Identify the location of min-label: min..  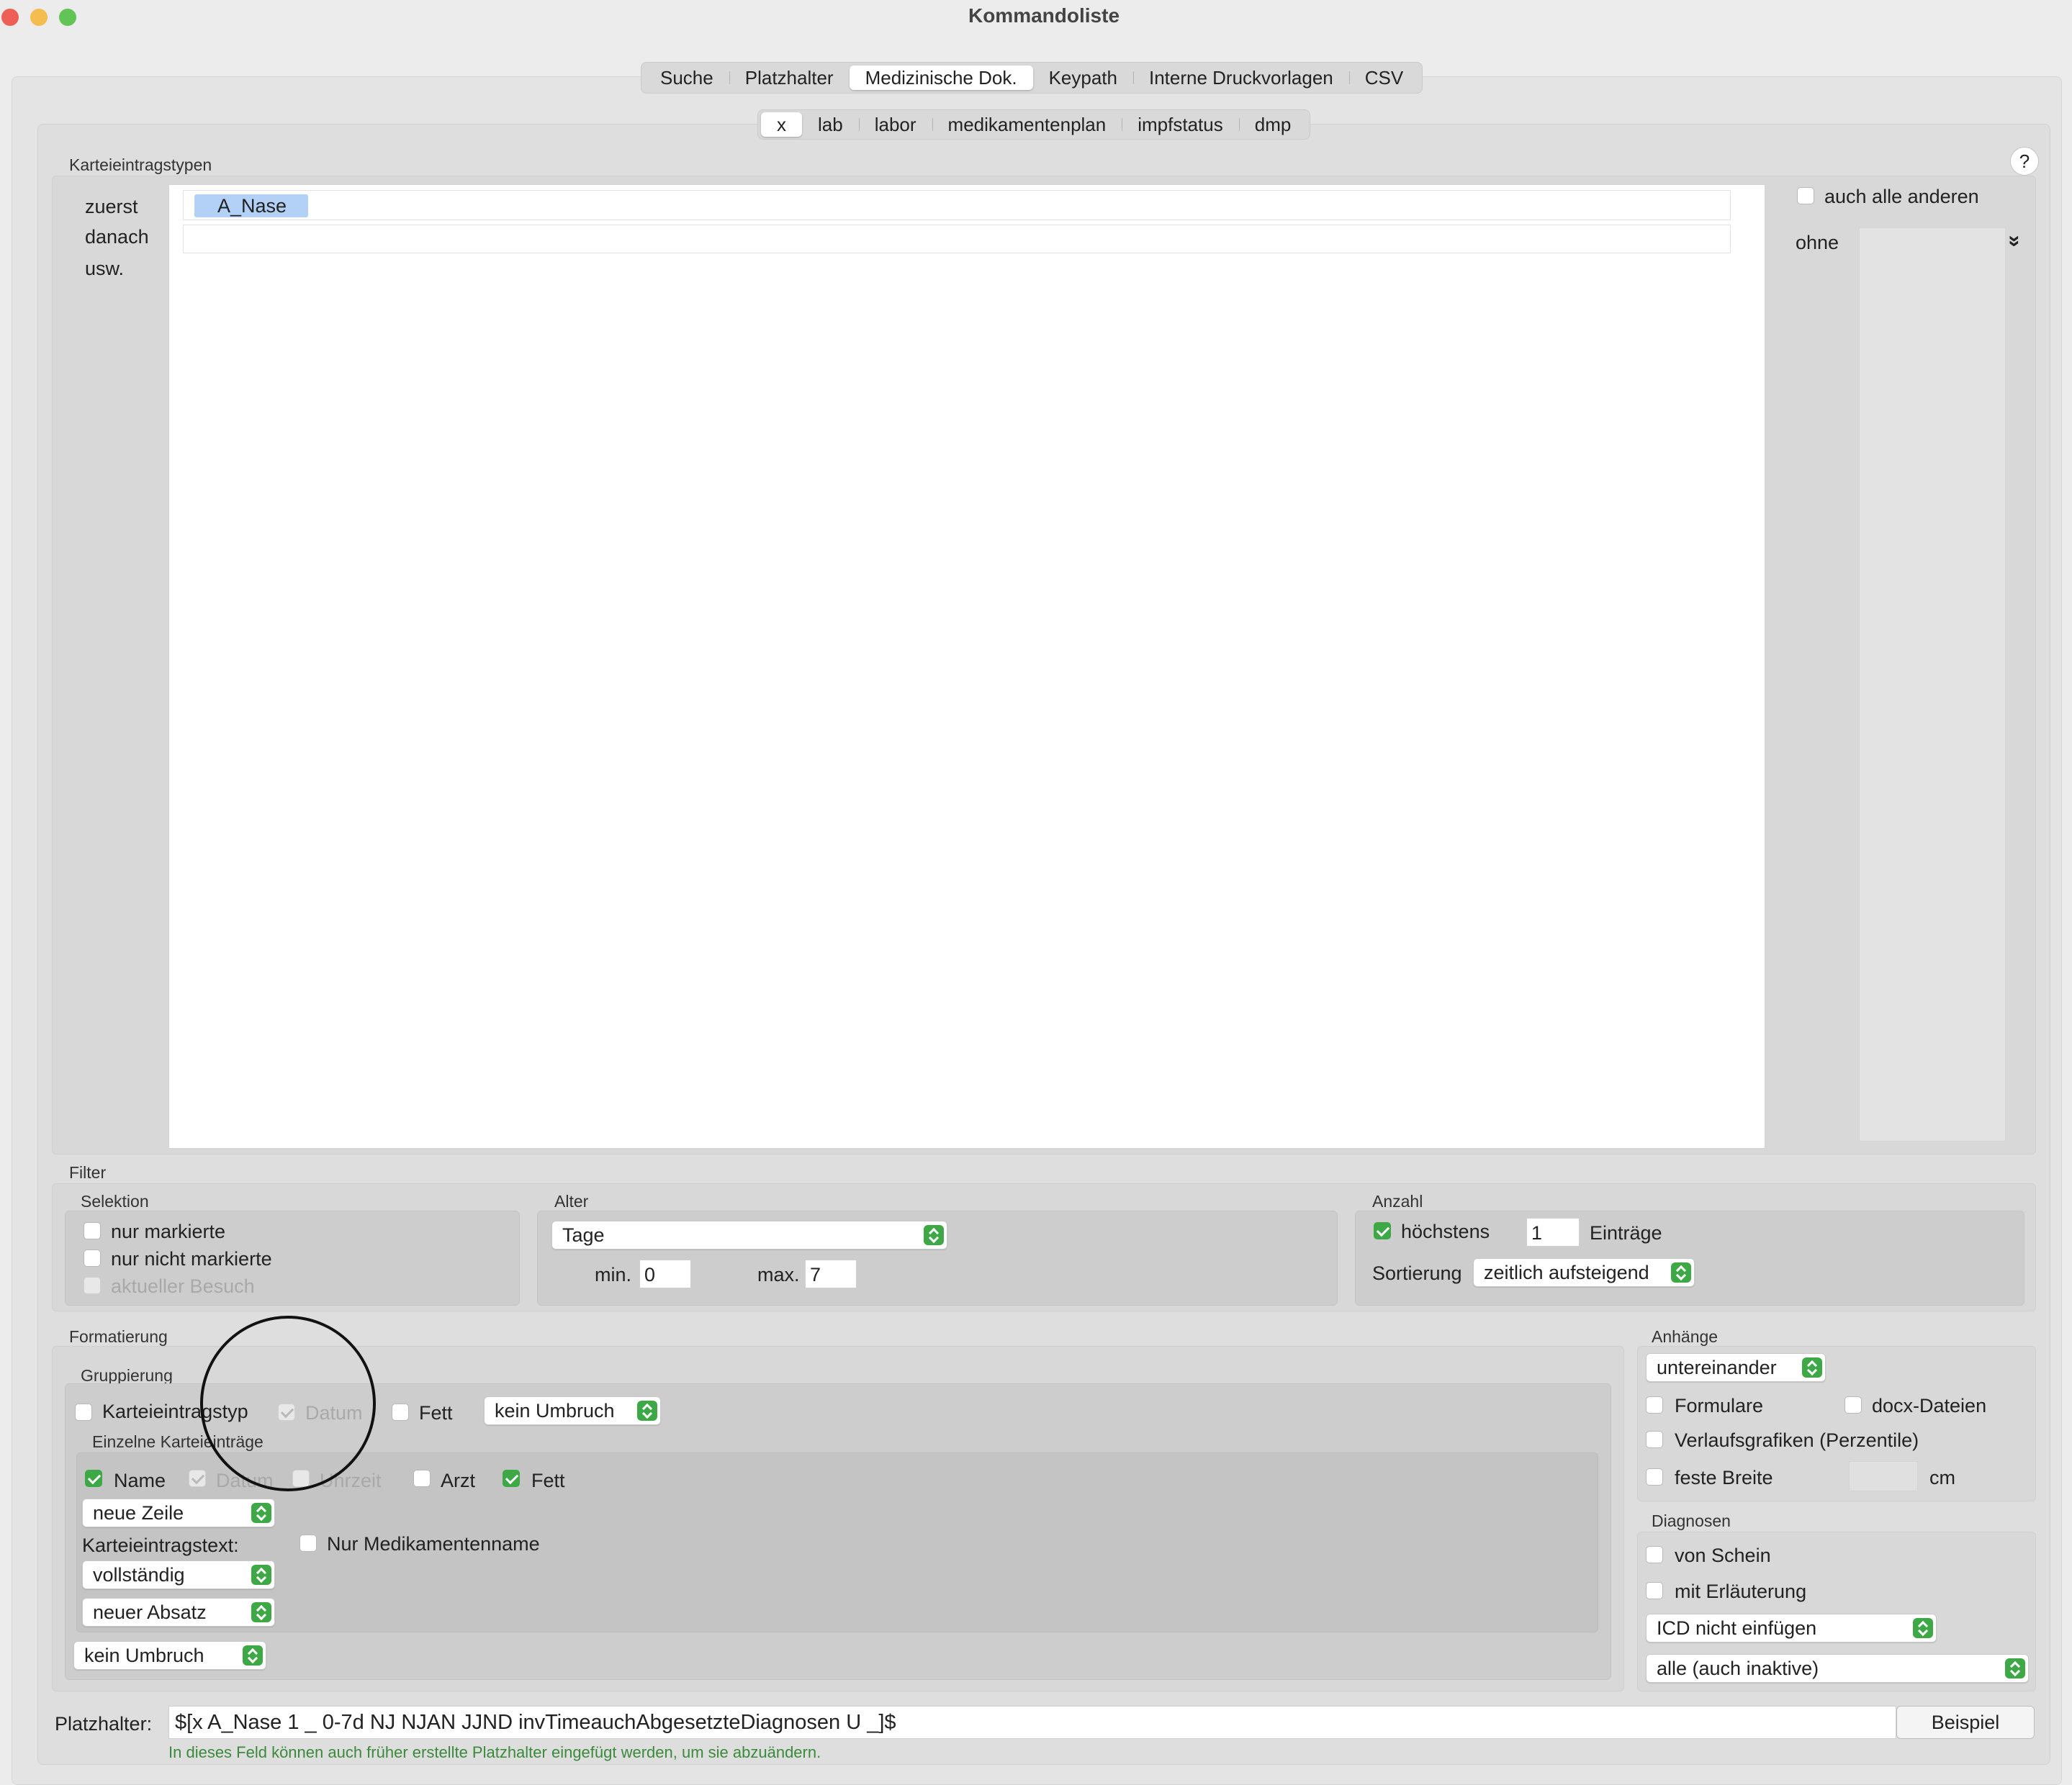
(613, 1274).